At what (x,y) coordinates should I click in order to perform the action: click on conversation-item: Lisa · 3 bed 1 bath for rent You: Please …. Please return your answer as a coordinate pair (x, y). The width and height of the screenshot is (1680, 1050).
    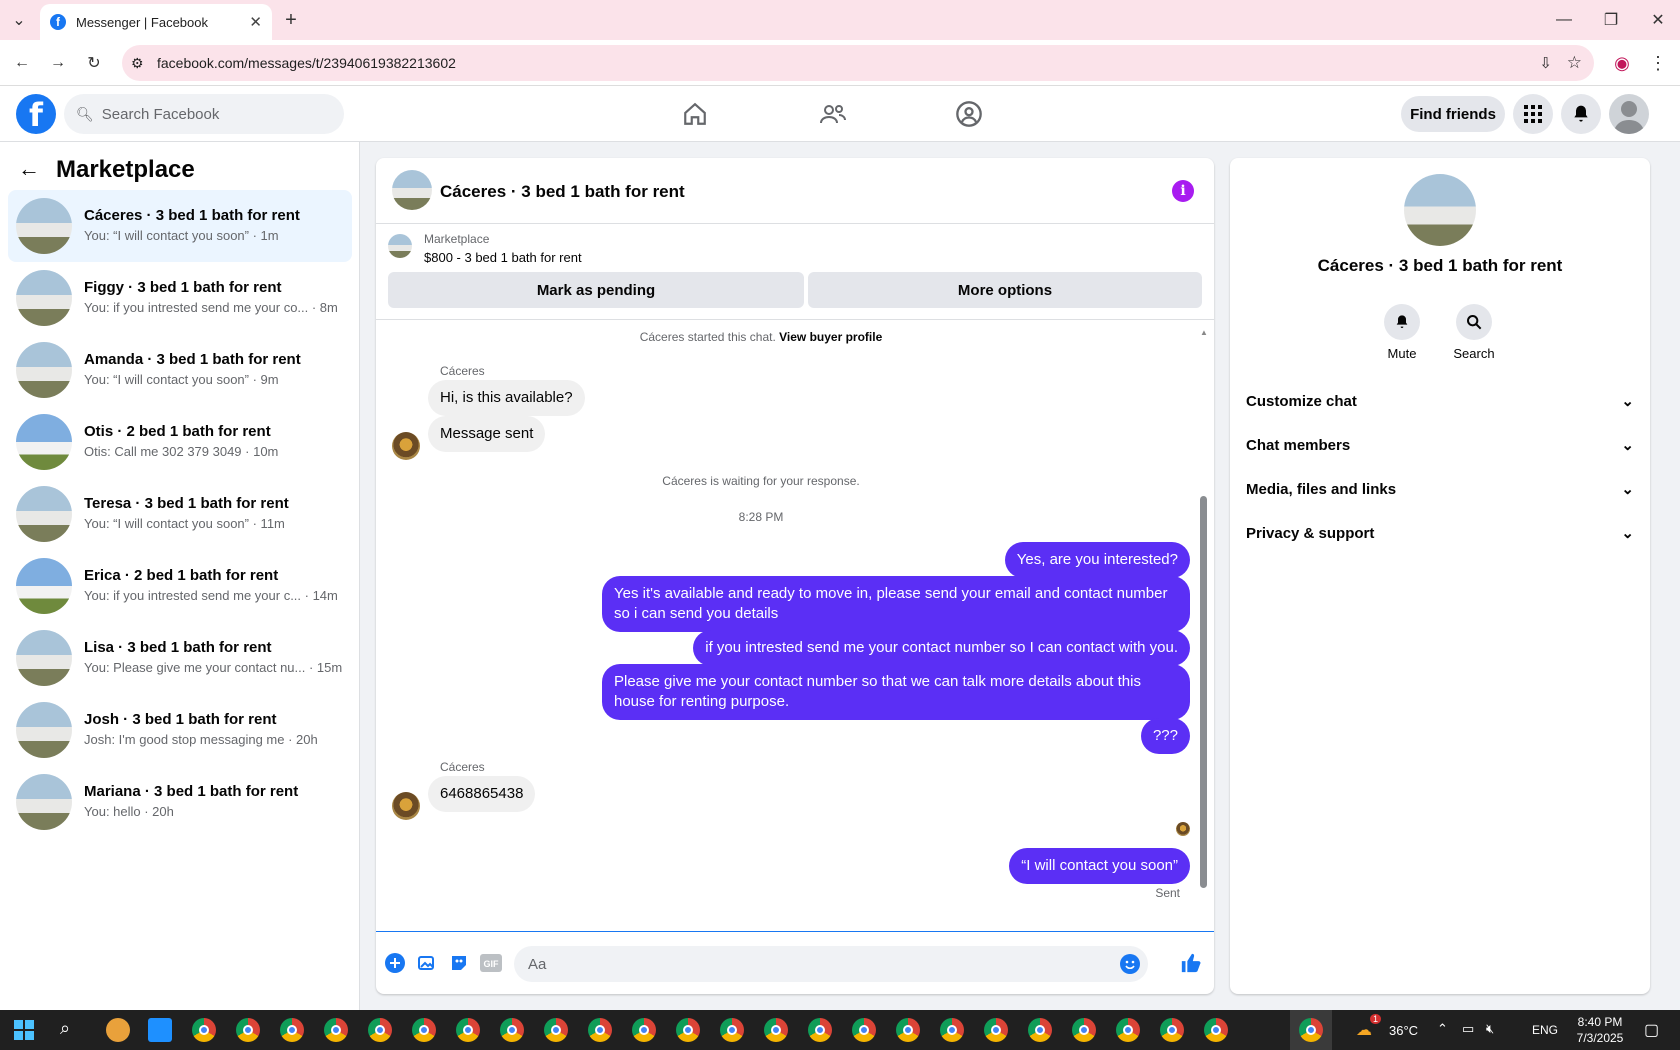
    Looking at the image, I should click on (180, 658).